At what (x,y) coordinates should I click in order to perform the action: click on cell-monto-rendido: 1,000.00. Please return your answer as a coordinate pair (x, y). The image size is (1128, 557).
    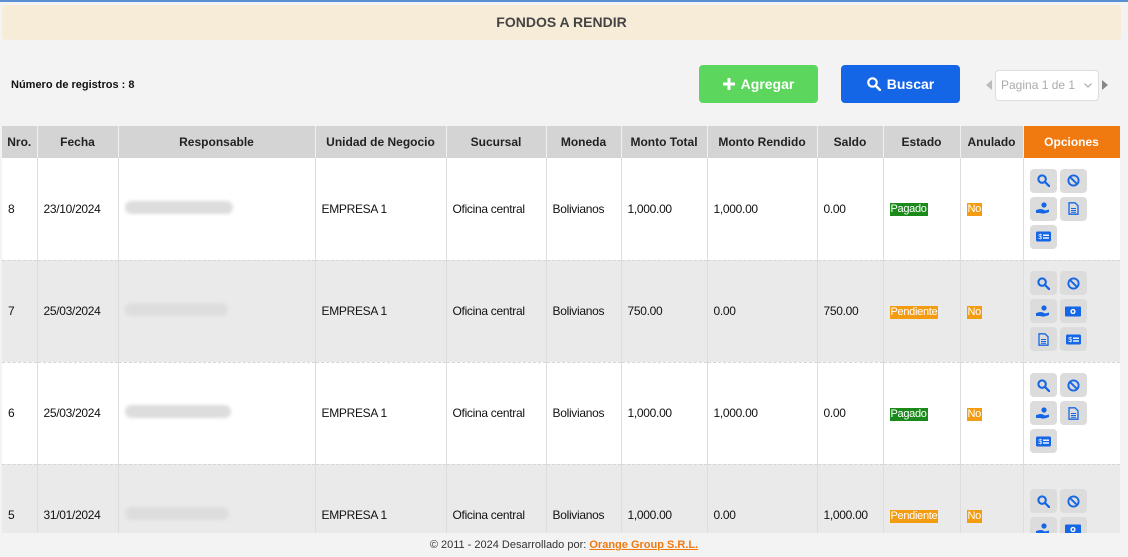
    Looking at the image, I should click on (762, 413).